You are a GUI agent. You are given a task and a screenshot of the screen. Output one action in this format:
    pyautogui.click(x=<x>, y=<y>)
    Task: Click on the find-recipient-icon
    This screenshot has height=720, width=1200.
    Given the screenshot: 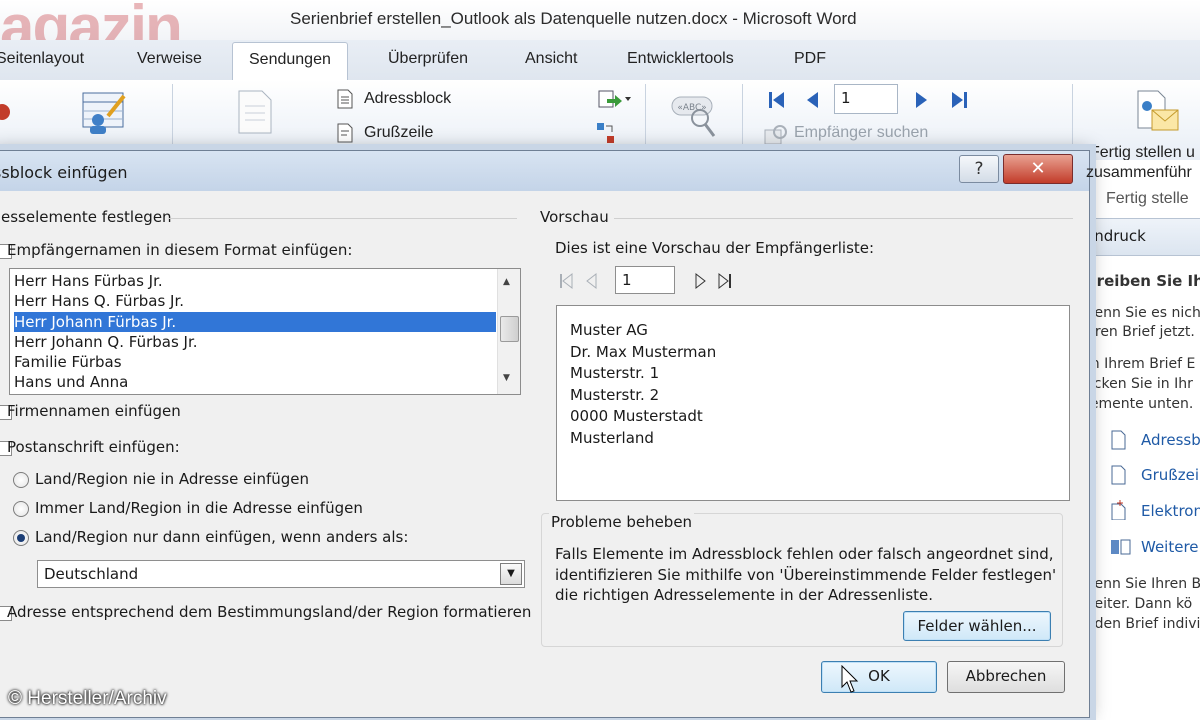 What is the action you would take?
    pyautogui.click(x=777, y=135)
    